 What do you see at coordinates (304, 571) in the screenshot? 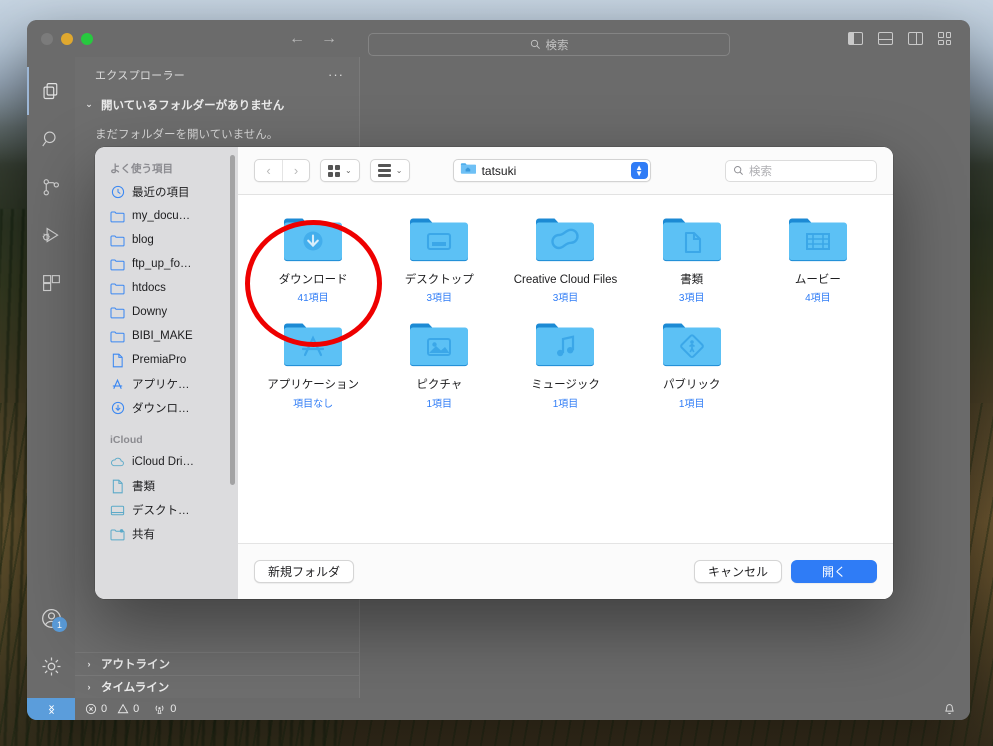
I see `new-folder-button: 新規フォルダ` at bounding box center [304, 571].